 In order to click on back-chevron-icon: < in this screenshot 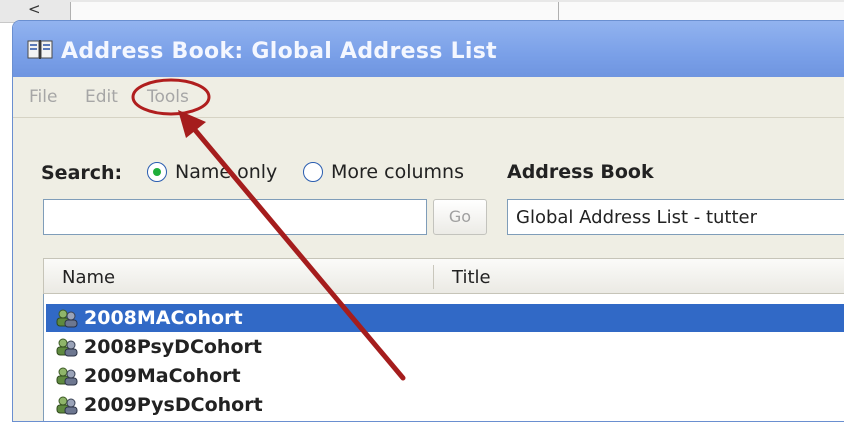, I will do `click(34, 9)`.